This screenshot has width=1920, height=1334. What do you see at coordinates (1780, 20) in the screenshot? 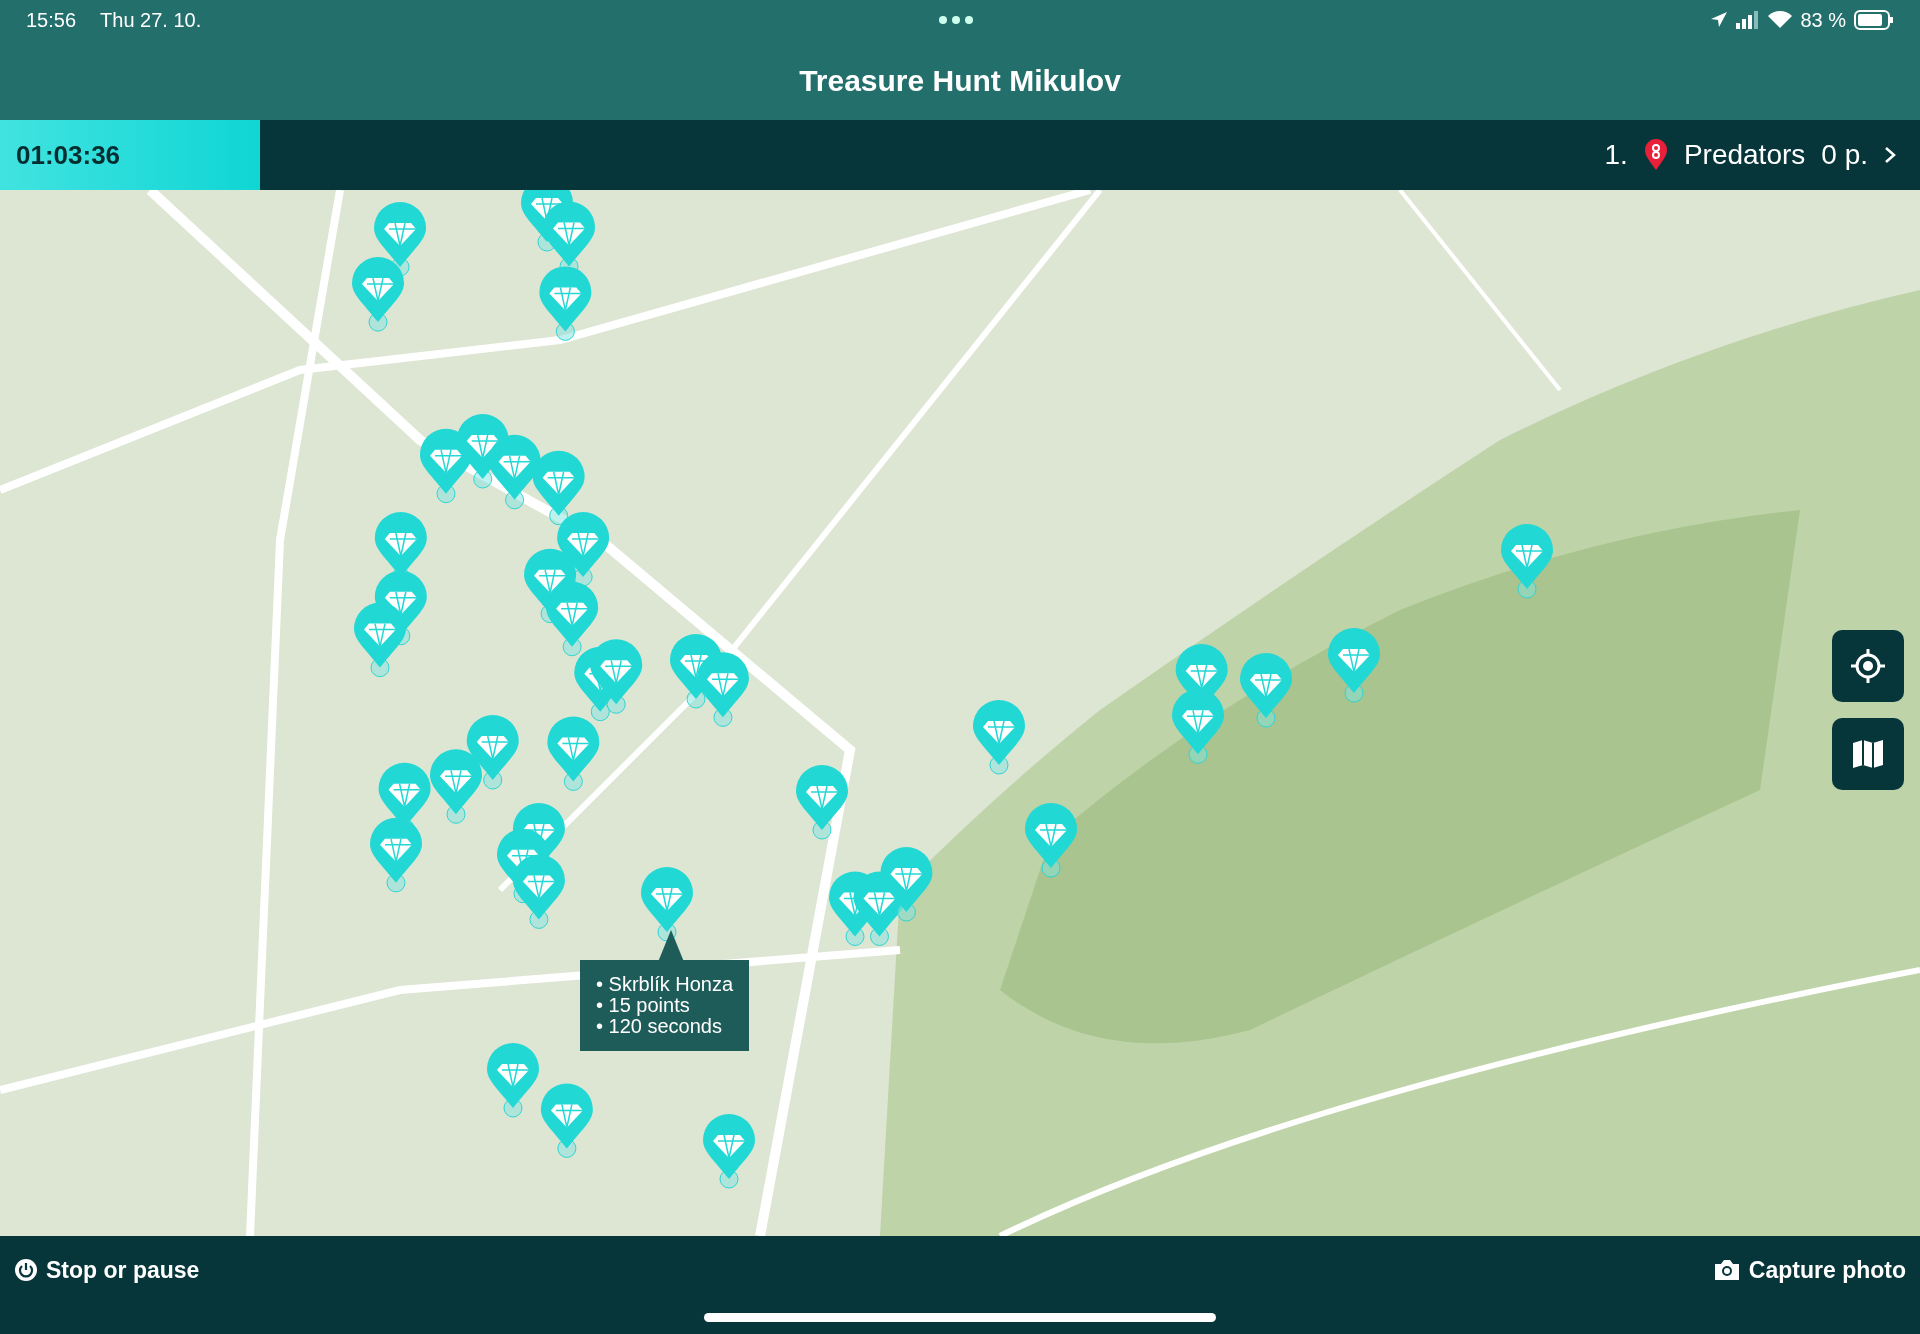
I see `wifi-icon` at bounding box center [1780, 20].